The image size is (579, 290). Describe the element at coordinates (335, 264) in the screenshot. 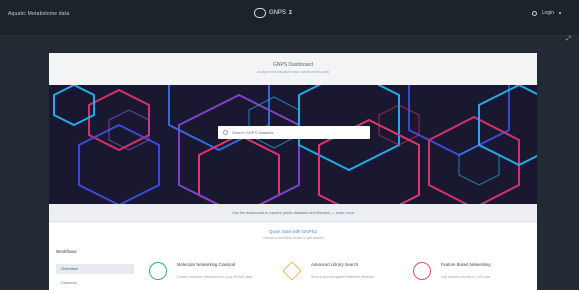

I see `card-title: Advanced Library Search` at that location.